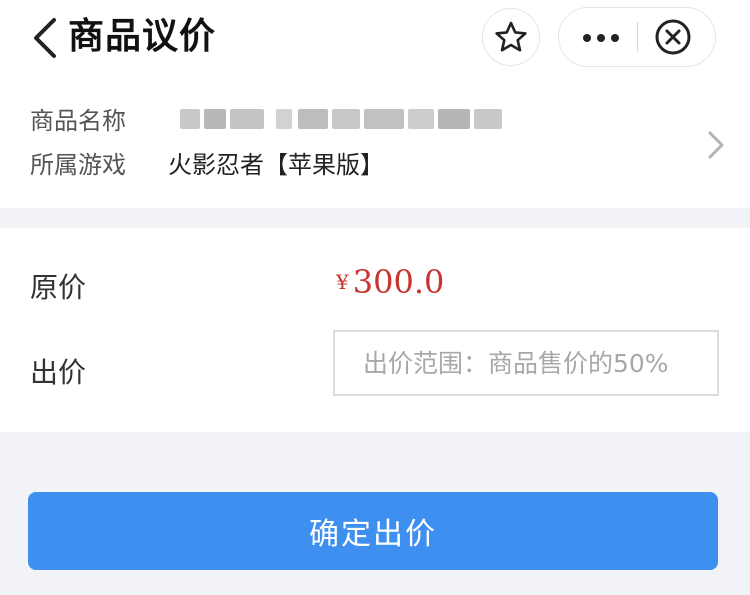  What do you see at coordinates (142, 36) in the screenshot?
I see `page-title: 商品议价` at bounding box center [142, 36].